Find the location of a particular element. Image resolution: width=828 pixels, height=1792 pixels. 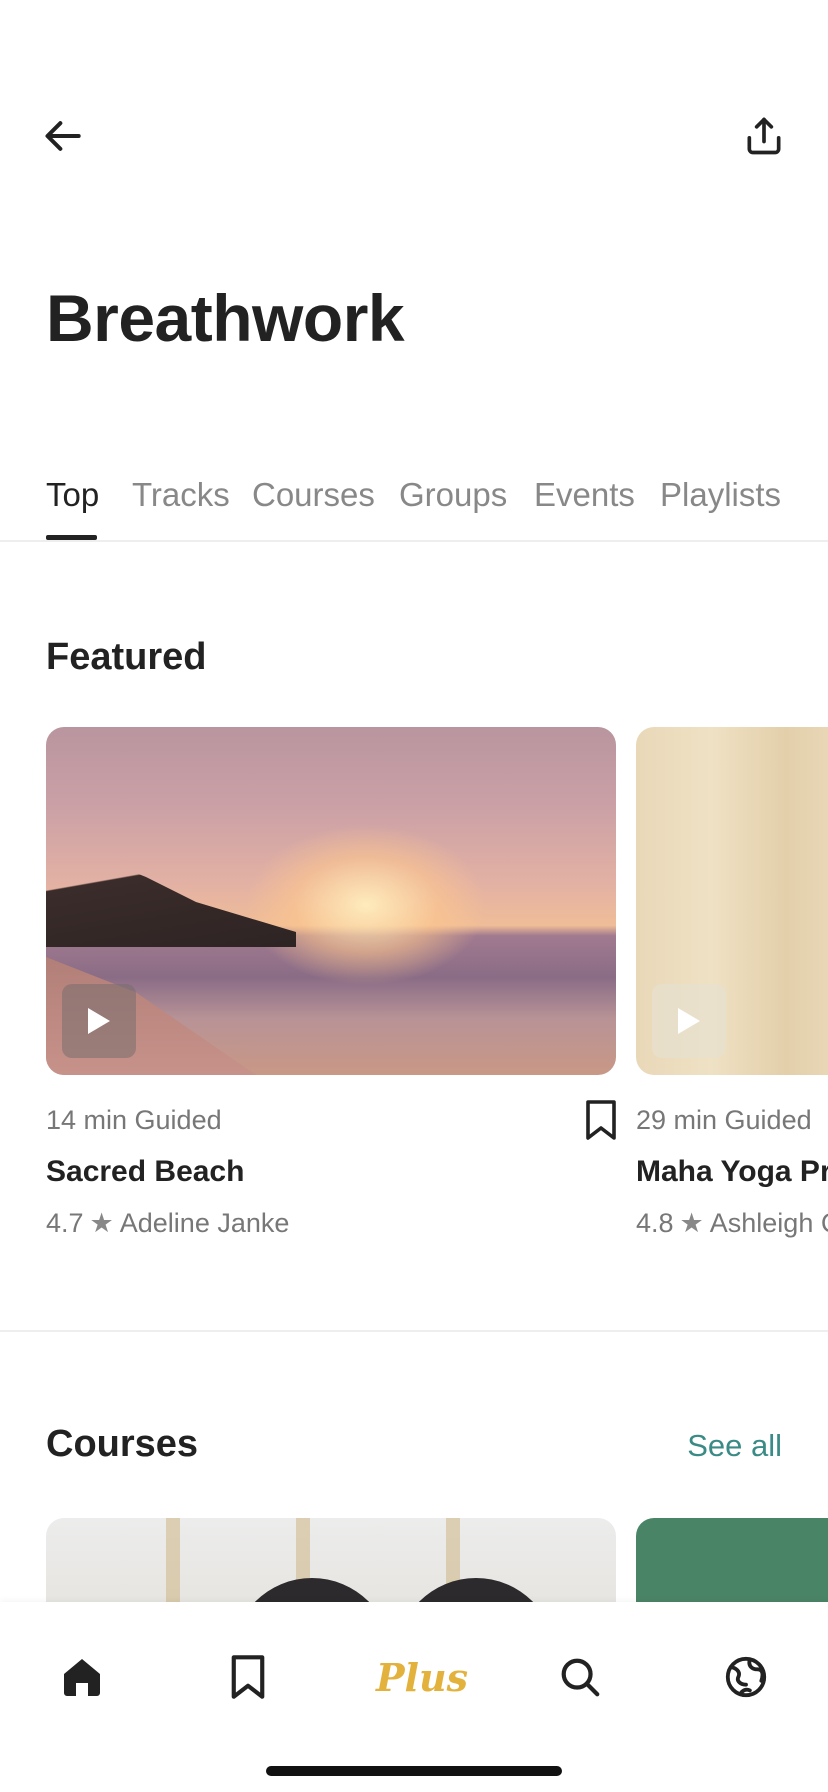

see-all-link: See all is located at coordinates (734, 1446).